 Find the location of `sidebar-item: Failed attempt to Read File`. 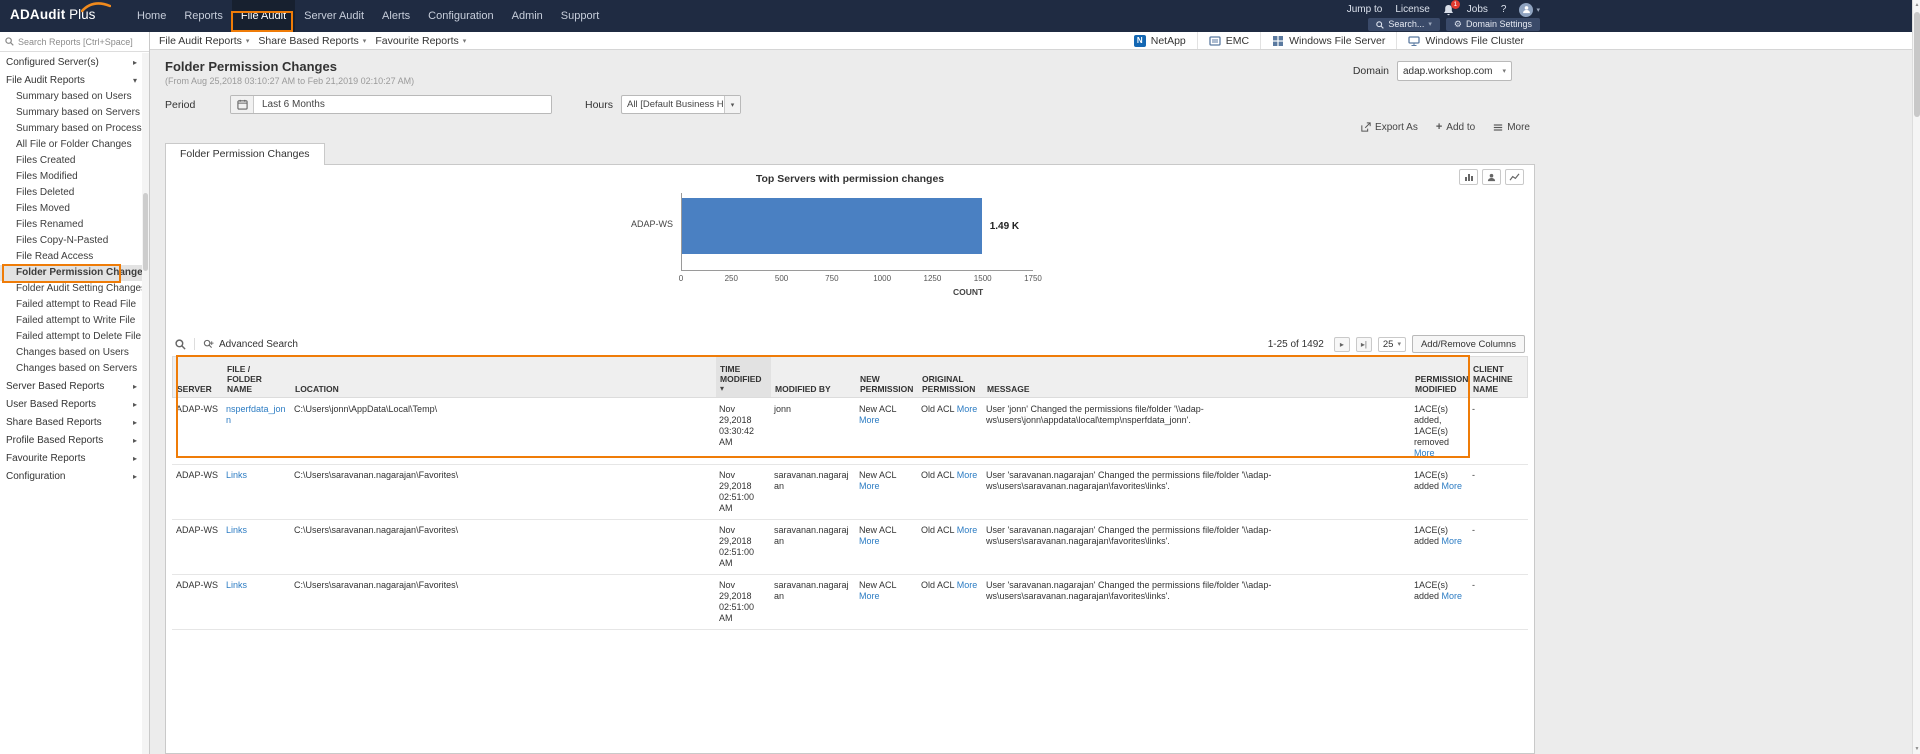

sidebar-item: Failed attempt to Read File is located at coordinates (71, 305).